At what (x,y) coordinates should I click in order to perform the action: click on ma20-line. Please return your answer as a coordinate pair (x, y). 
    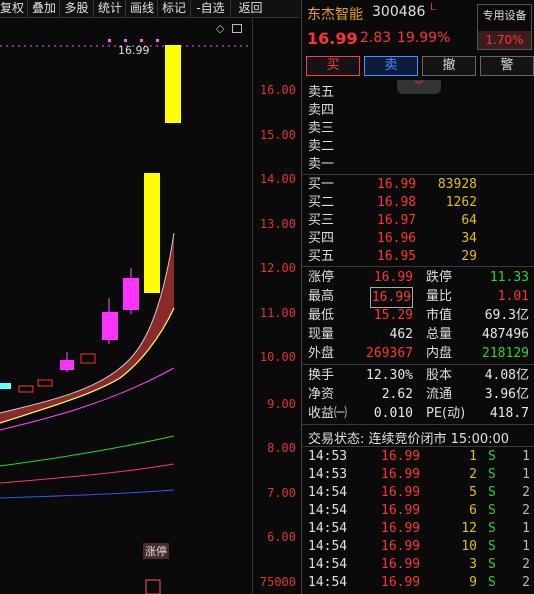
    Looking at the image, I should click on (87, 399).